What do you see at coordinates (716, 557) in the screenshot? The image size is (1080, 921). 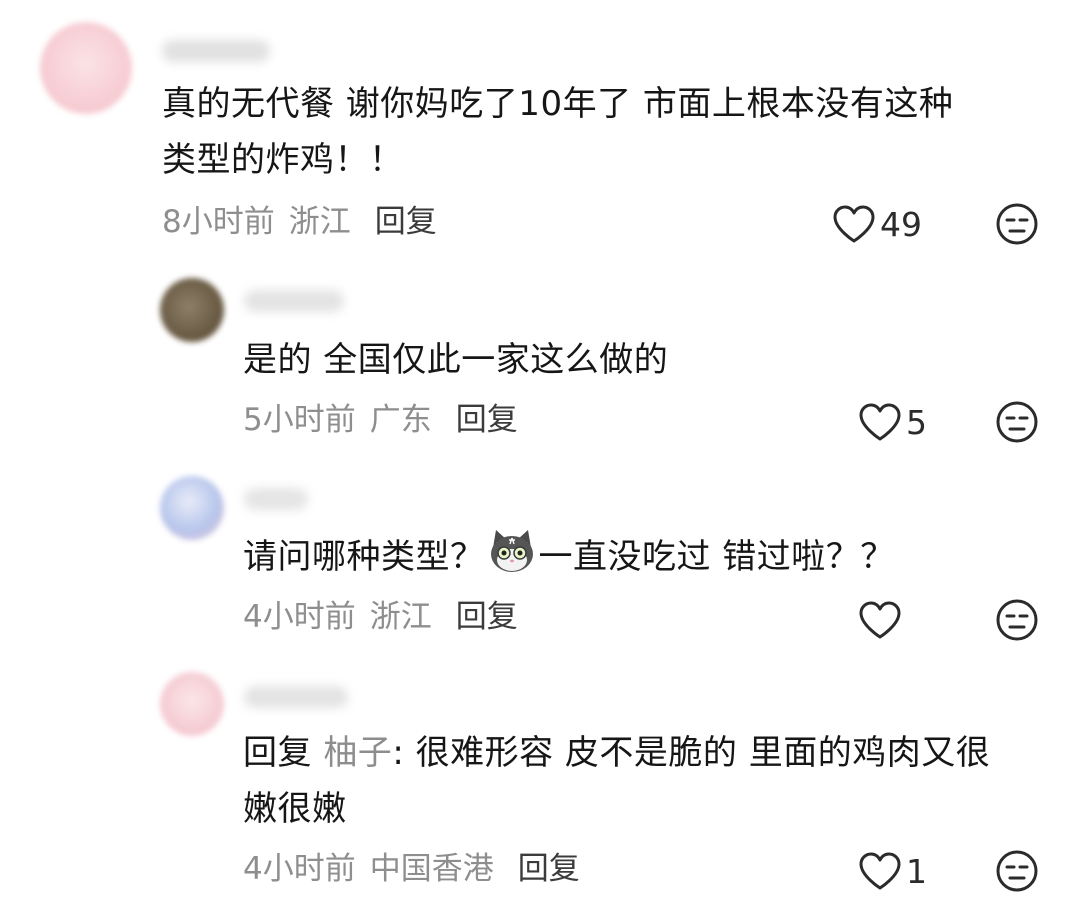 I see `comment-text-segment: 一直没吃过 错过啦？？` at bounding box center [716, 557].